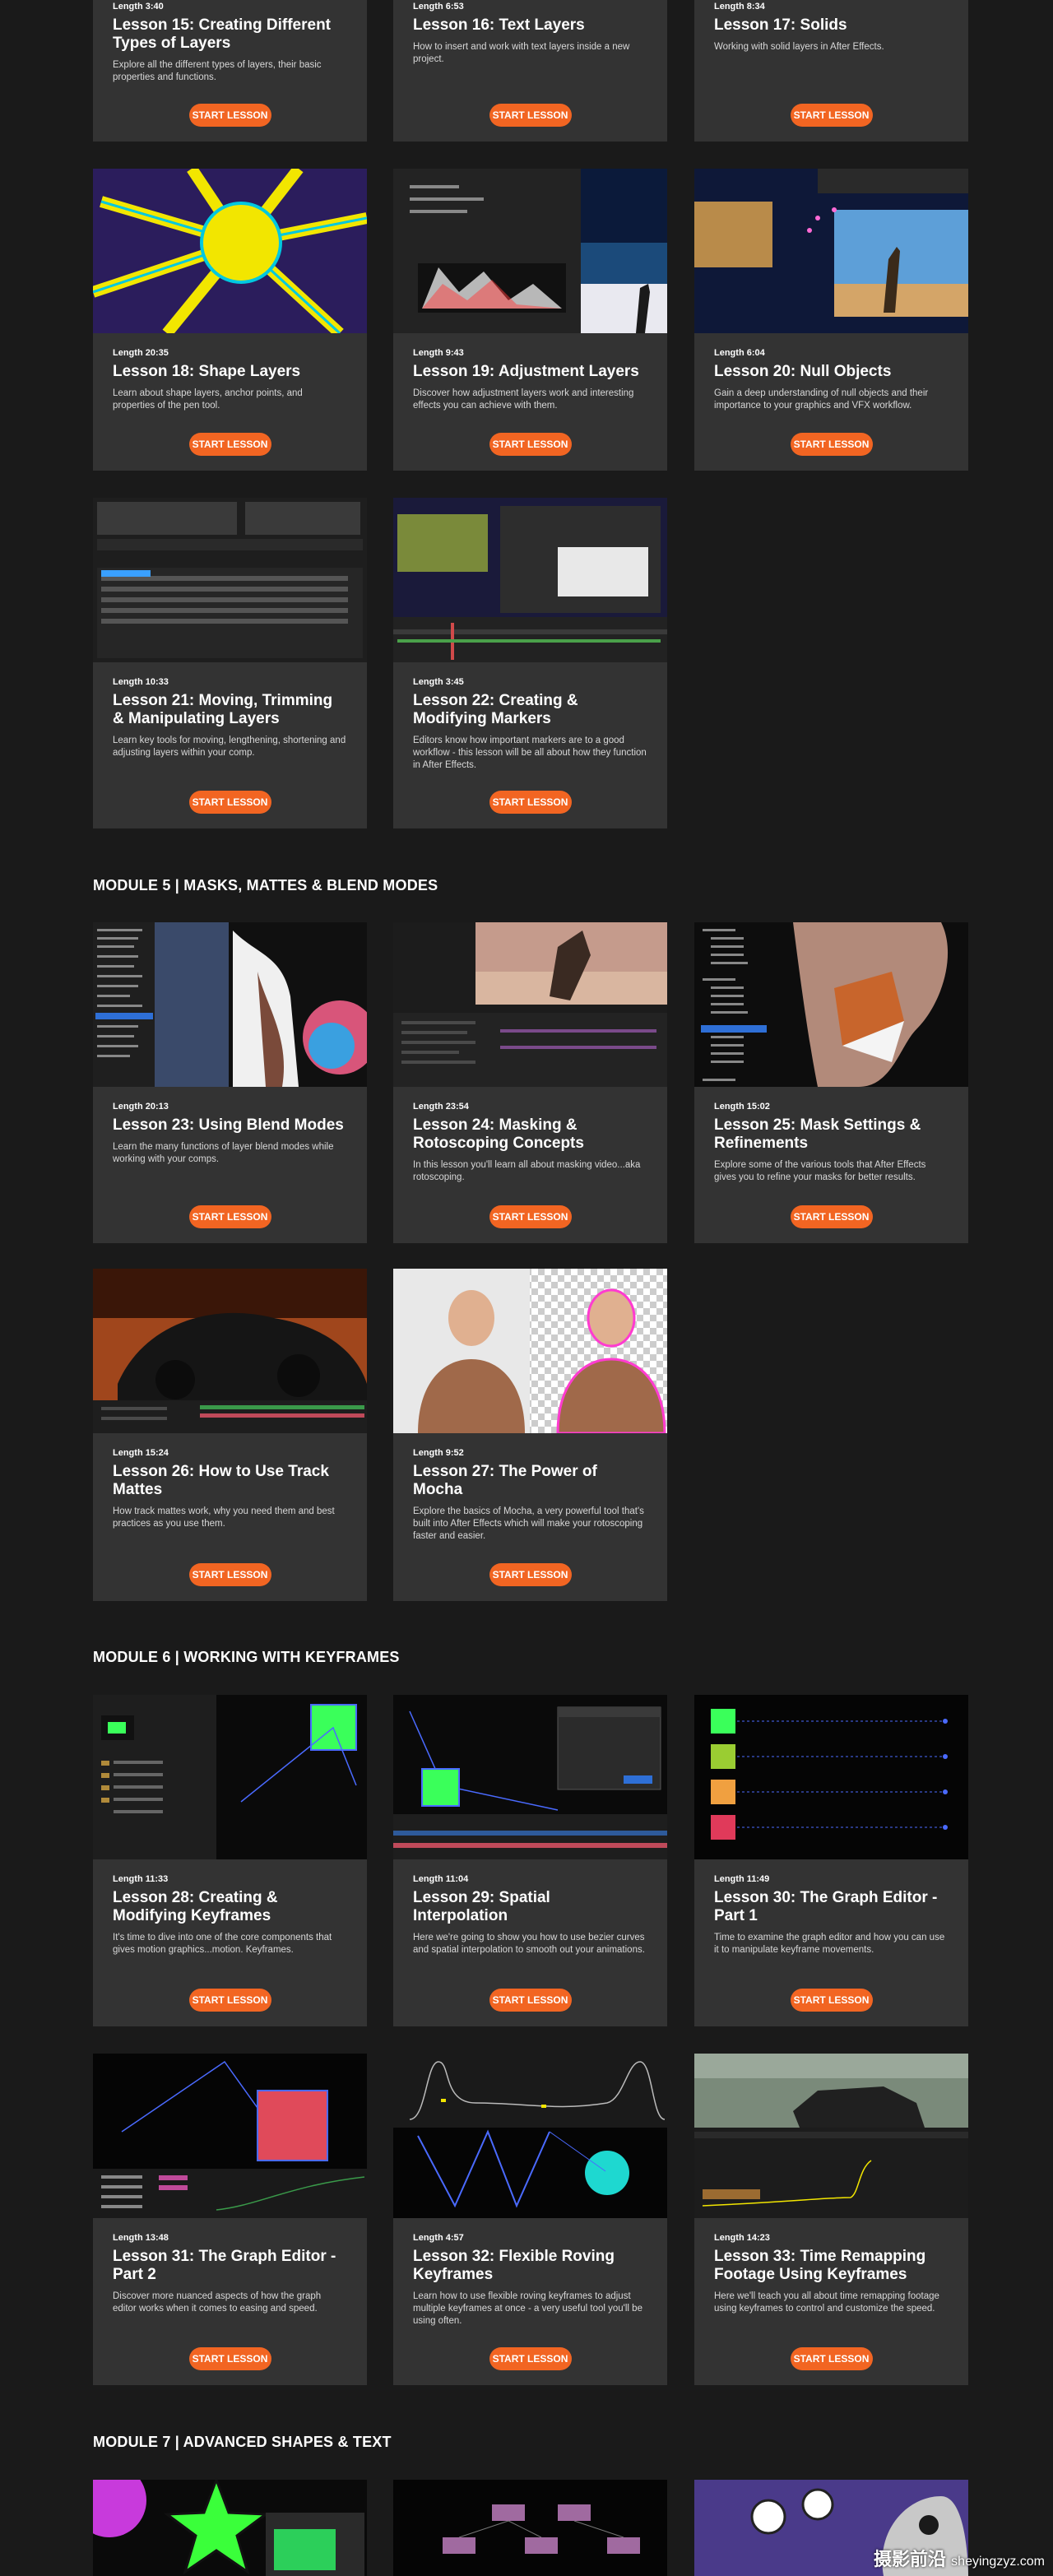 The height and width of the screenshot is (2576, 1053). Describe the element at coordinates (826, 1907) in the screenshot. I see `lesson-title: Lesson 30: The Graph Editor - Part 1` at that location.